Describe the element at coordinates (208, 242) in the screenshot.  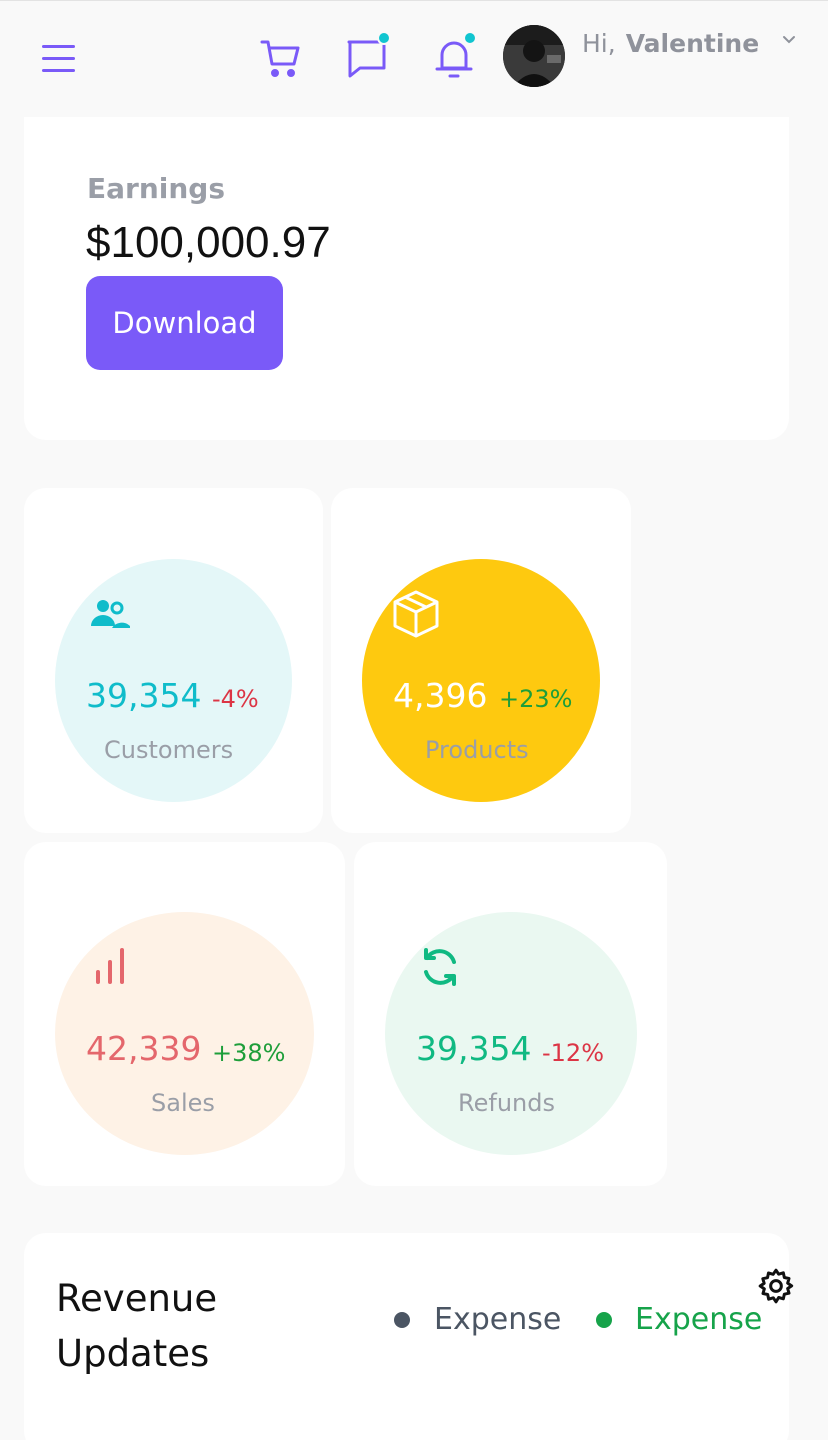
I see `earnings-value: $100,000.97` at that location.